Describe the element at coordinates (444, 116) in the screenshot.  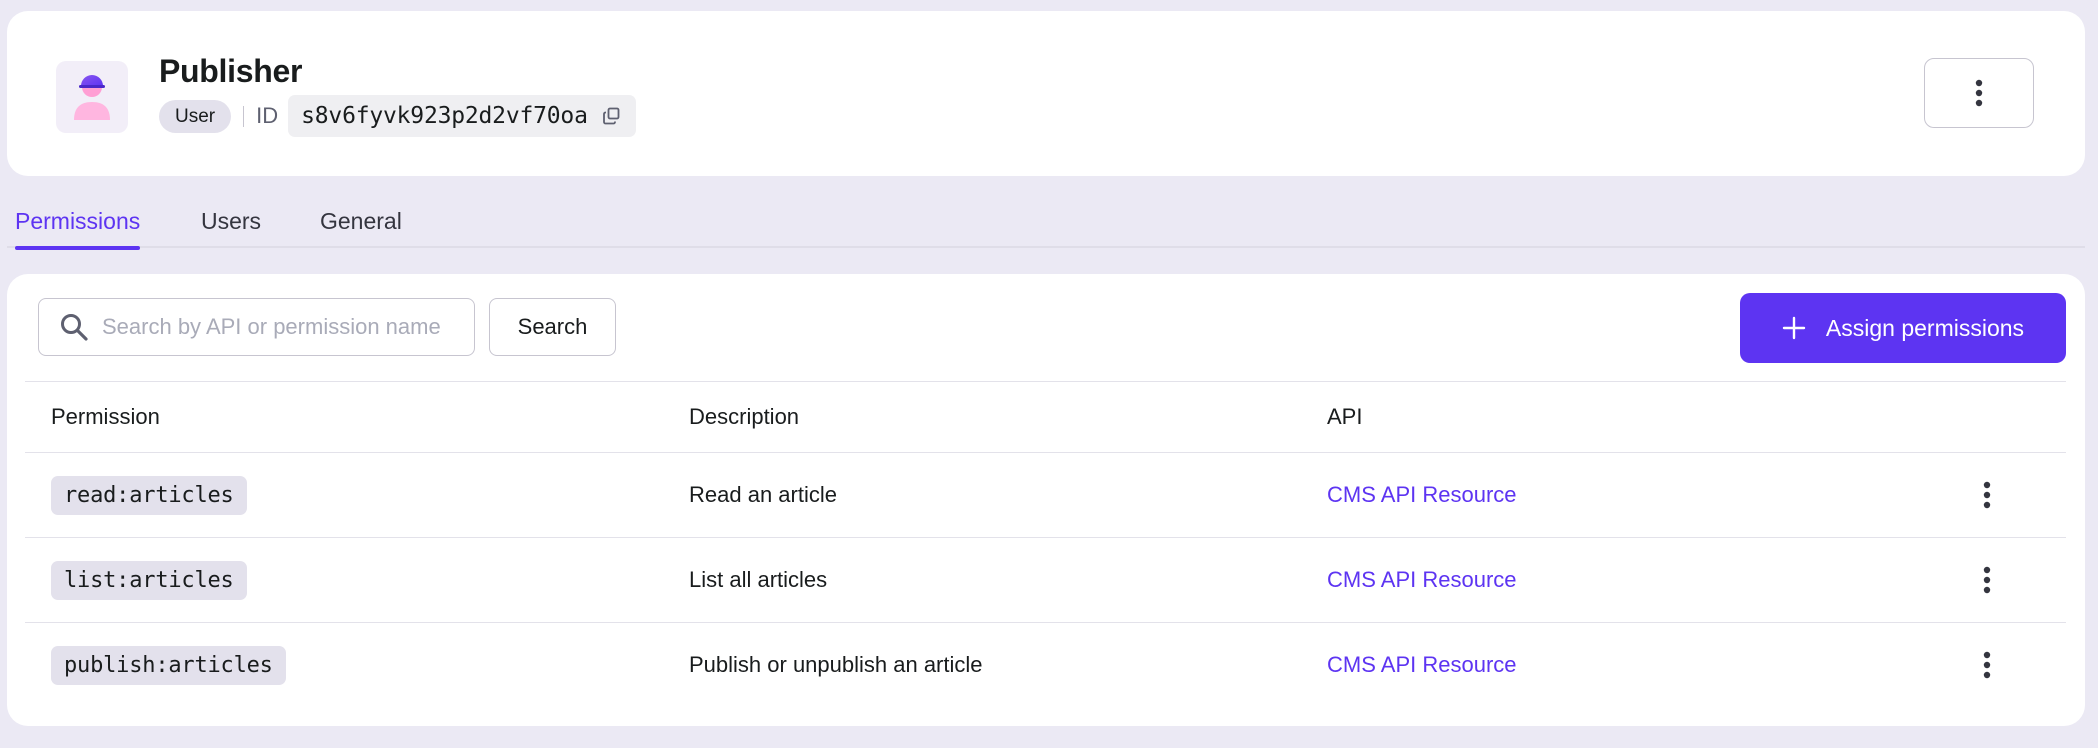
I see `role-id-value: s8v6fyvk923p2d2vf70oa` at that location.